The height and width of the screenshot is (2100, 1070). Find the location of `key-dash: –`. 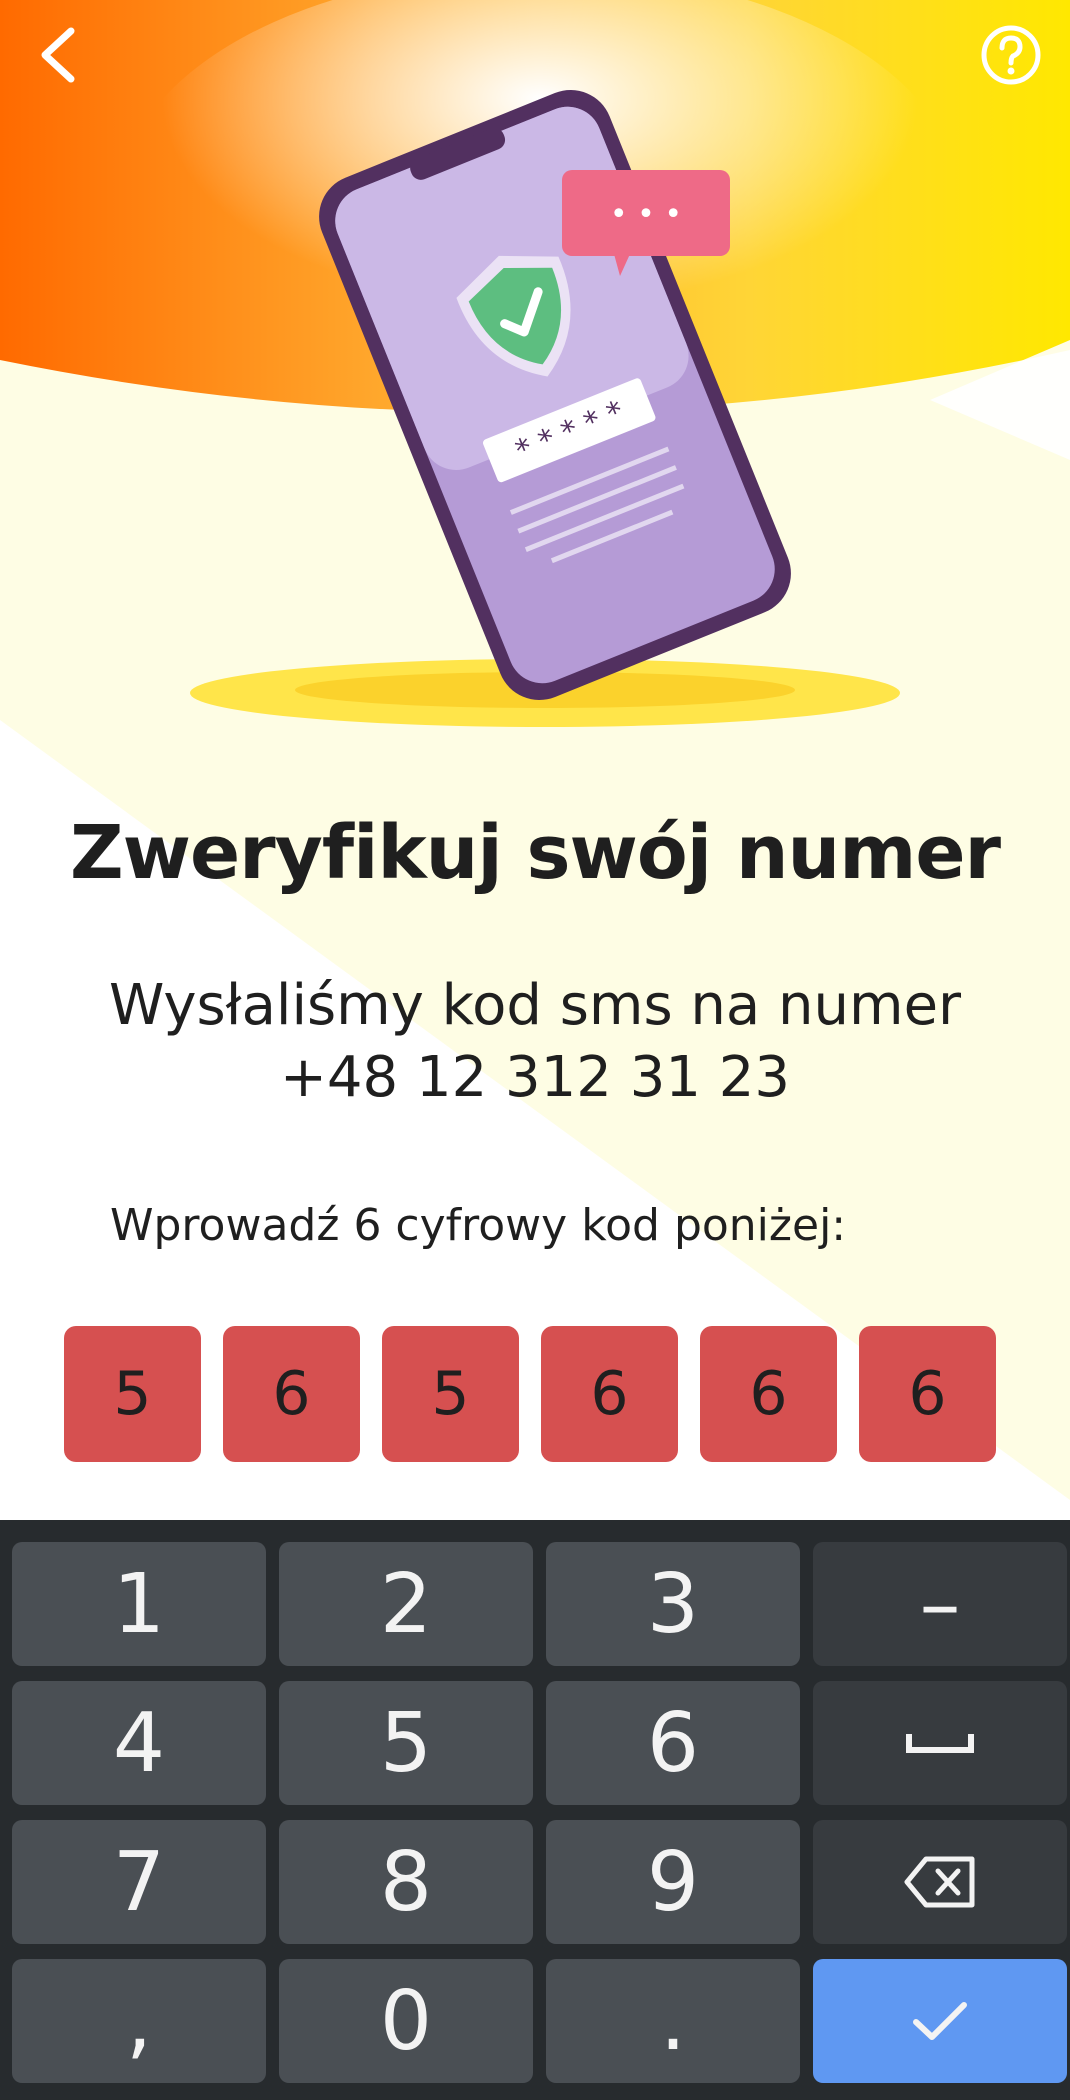

key-dash: – is located at coordinates (940, 1604).